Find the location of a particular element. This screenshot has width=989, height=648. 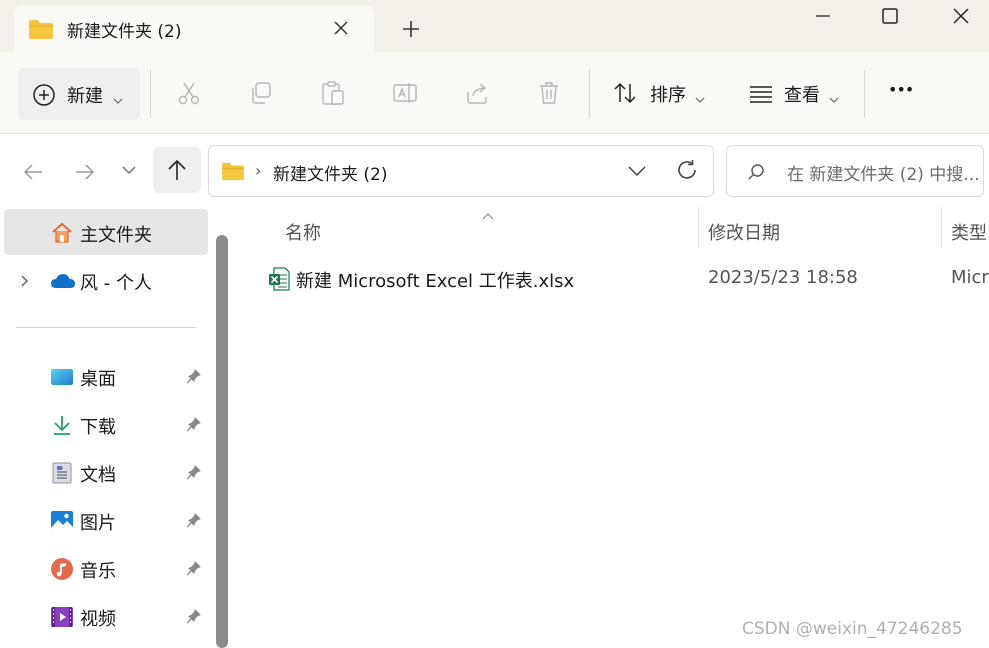

folder-tab: 新建文件夹 (2) is located at coordinates (194, 29).